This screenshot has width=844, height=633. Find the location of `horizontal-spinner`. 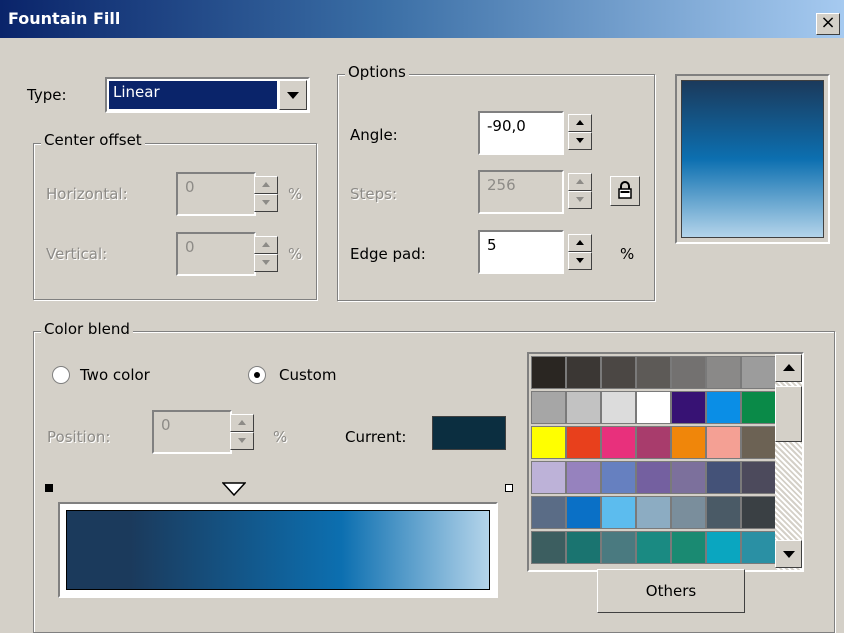

horizontal-spinner is located at coordinates (266, 194).